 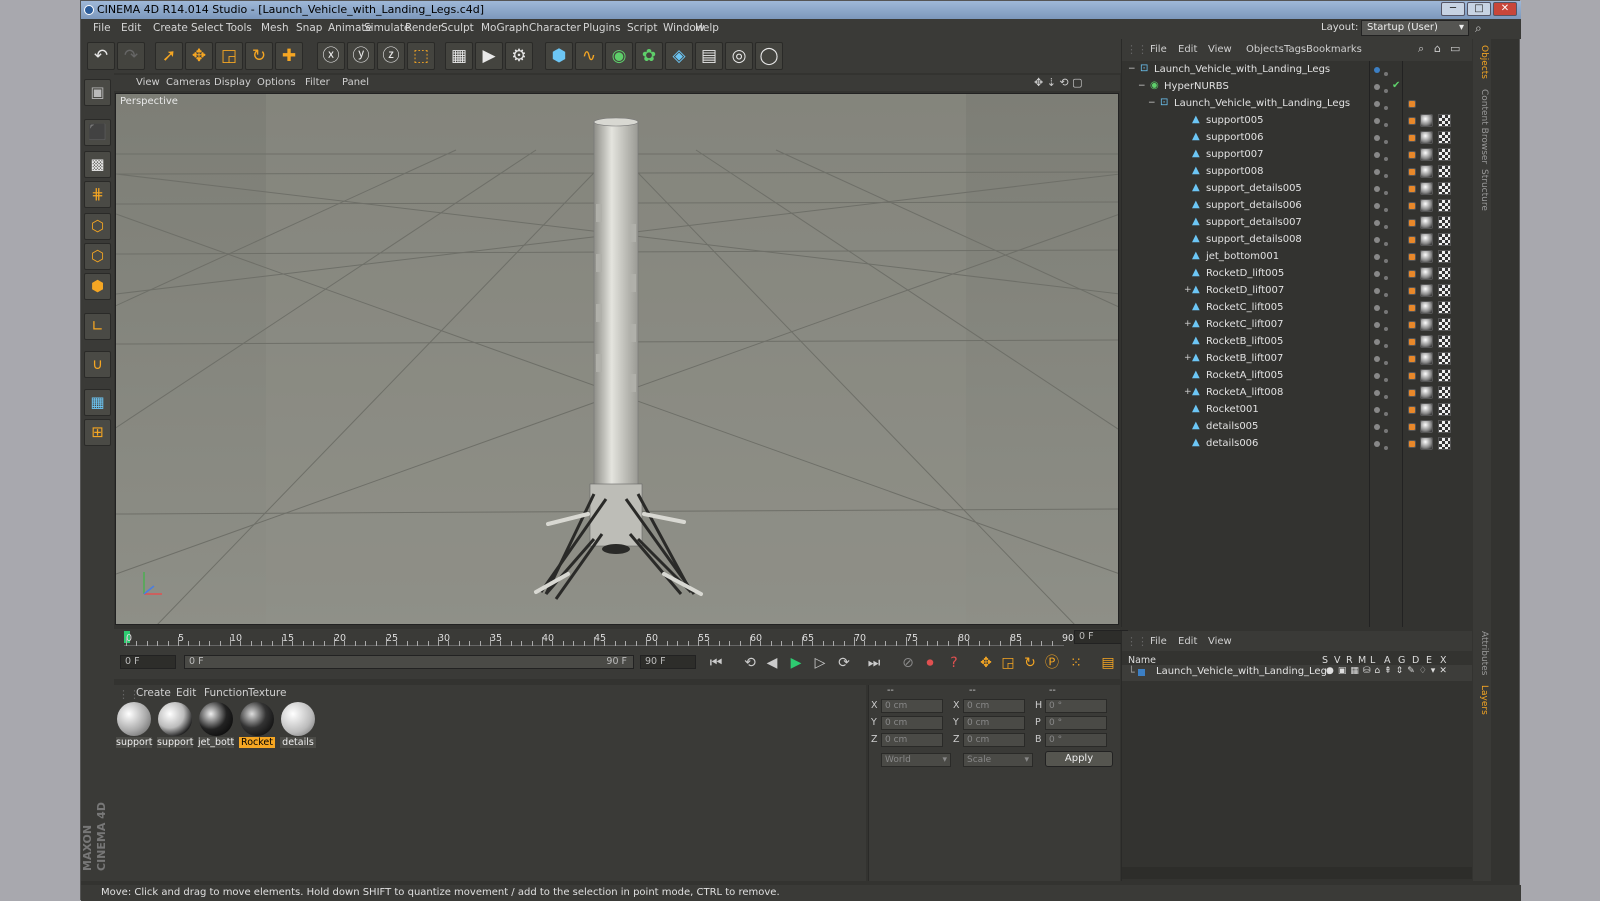 What do you see at coordinates (97, 194) in the screenshot?
I see `workplane-mode-button: ⋕` at bounding box center [97, 194].